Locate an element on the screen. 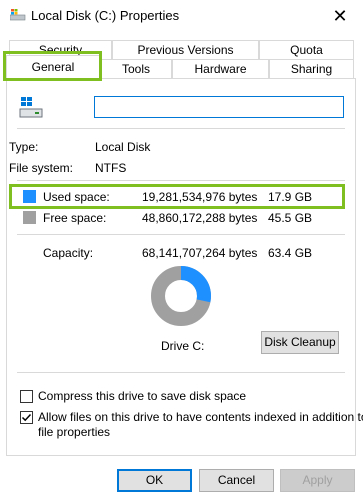 This screenshot has width=363, height=499. checkmark-icon is located at coordinates (26, 417).